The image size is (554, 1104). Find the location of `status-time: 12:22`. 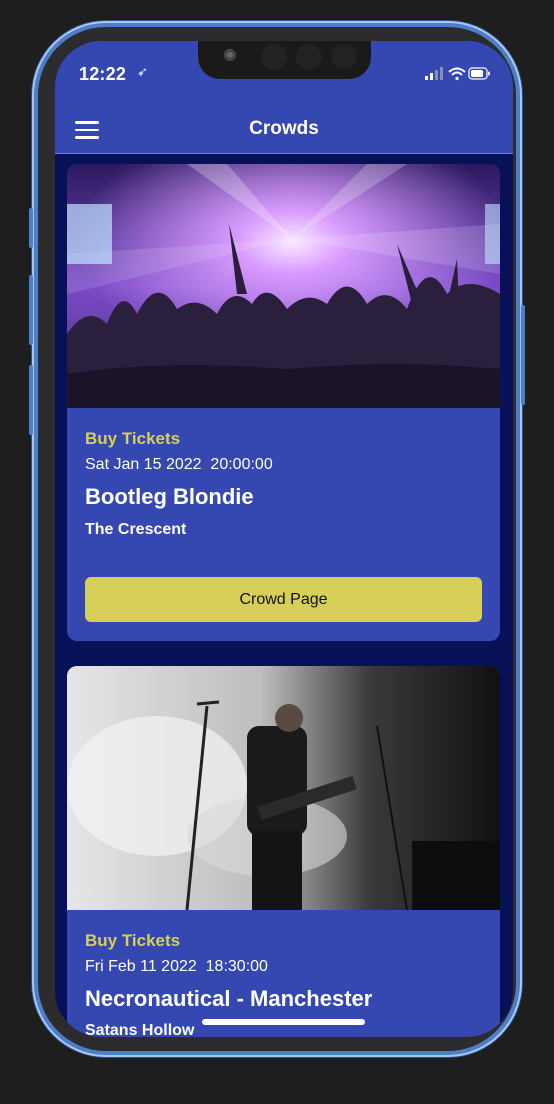

status-time: 12:22 is located at coordinates (103, 74).